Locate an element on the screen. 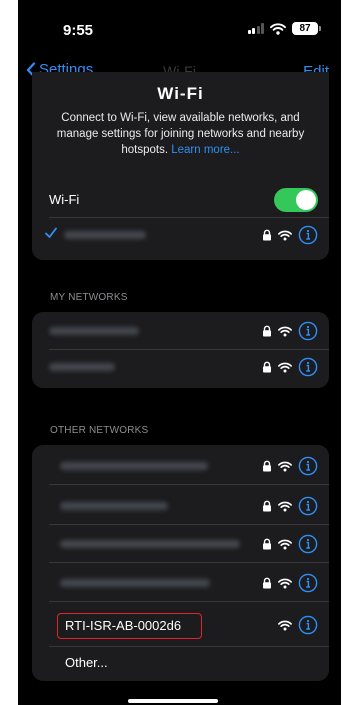 This screenshot has width=344, height=705. page-title: Wi-Fi is located at coordinates (180, 93).